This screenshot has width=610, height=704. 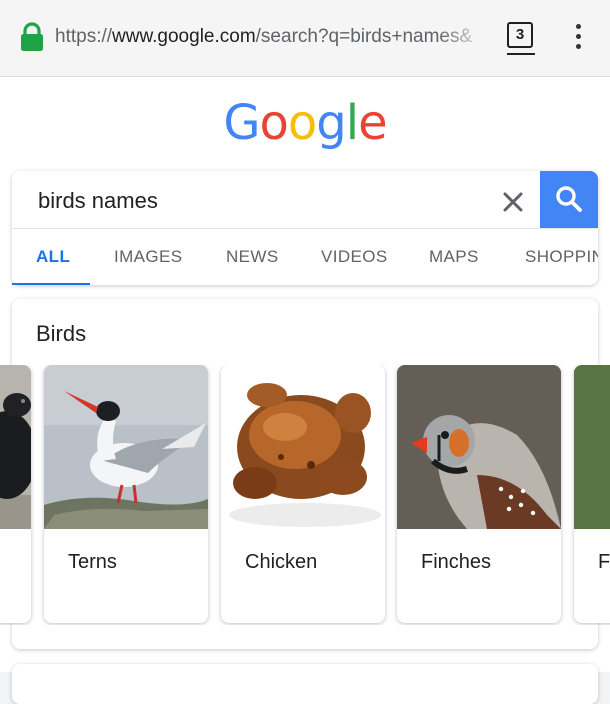 What do you see at coordinates (521, 54) in the screenshot?
I see `tab-switcher-underline` at bounding box center [521, 54].